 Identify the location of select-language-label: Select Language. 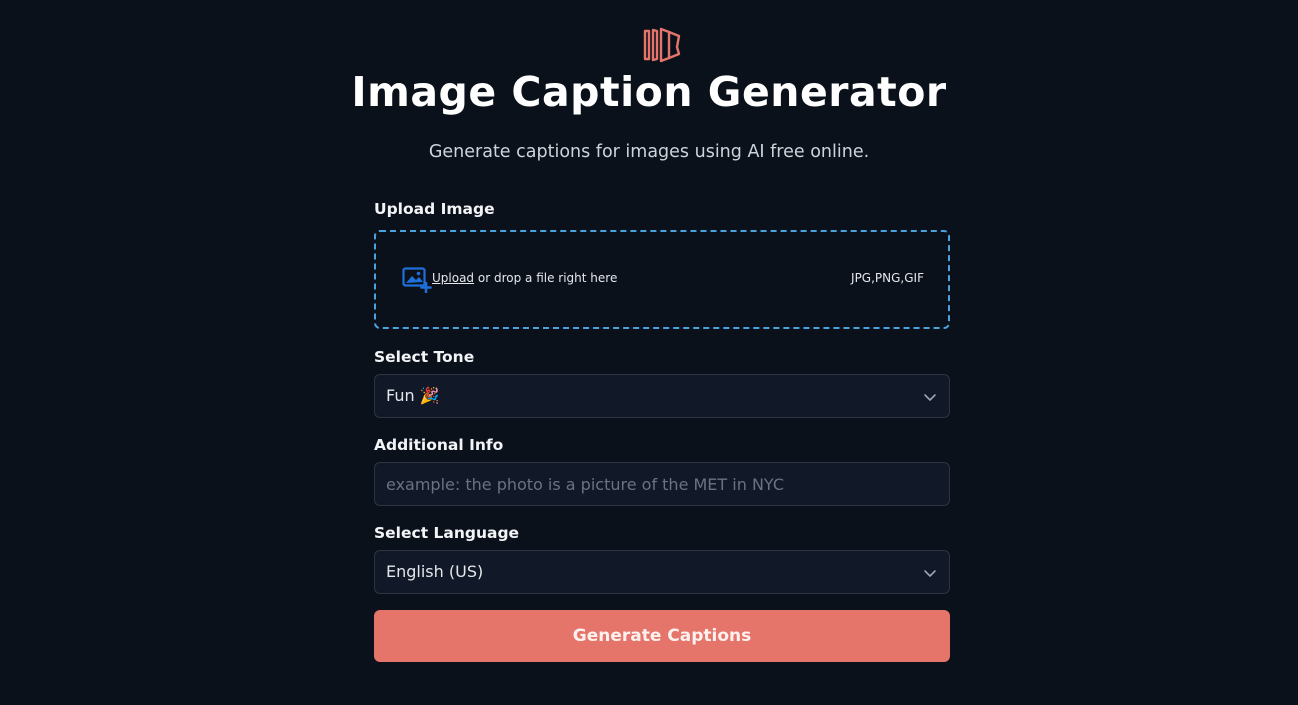
(447, 533).